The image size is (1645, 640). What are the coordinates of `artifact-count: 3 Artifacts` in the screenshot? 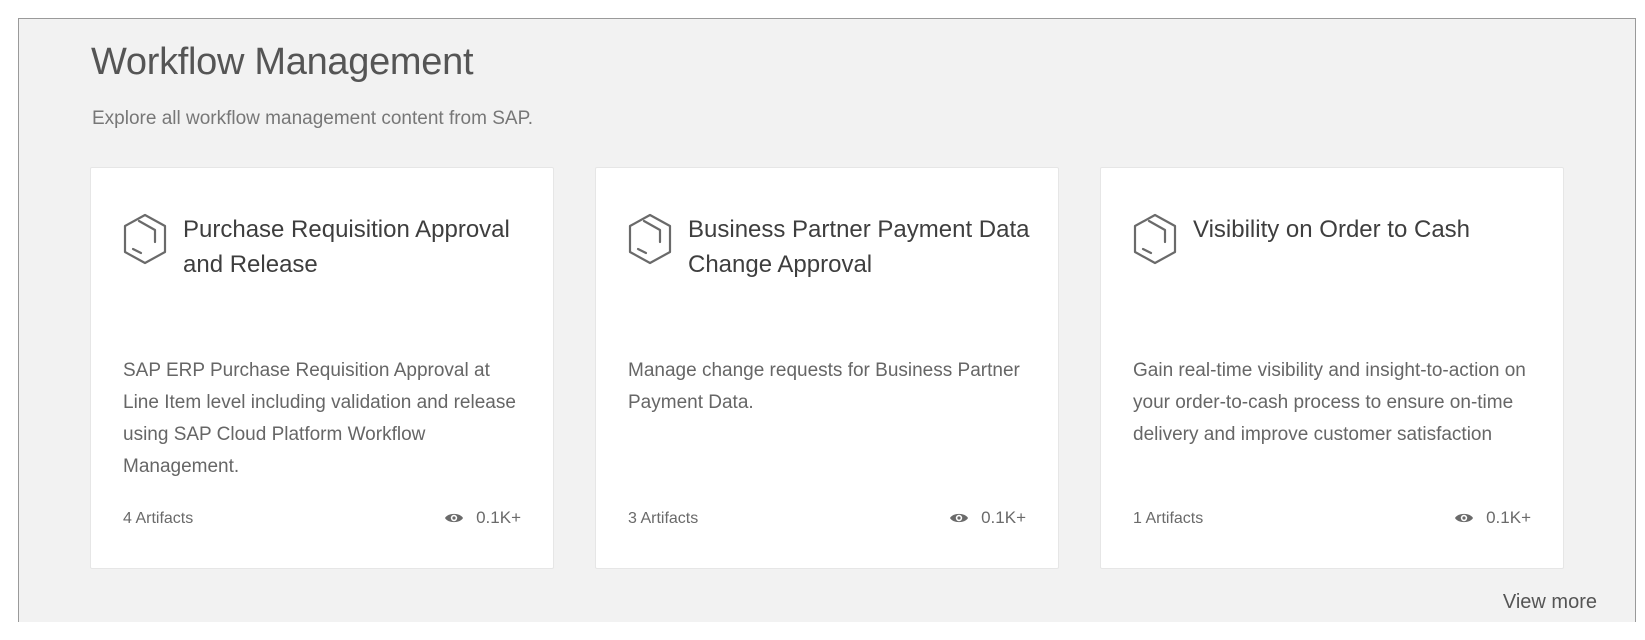 It's located at (663, 518).